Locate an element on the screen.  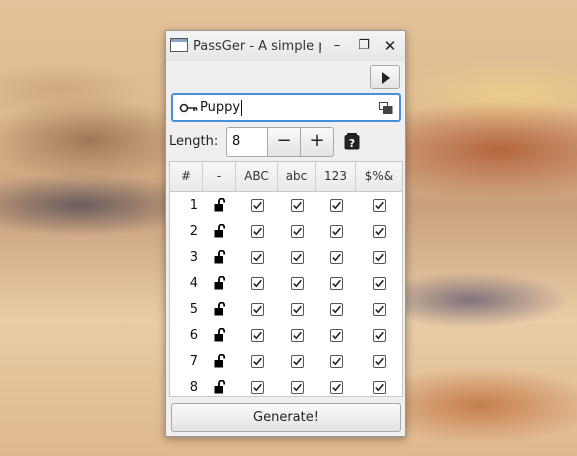
column-header-lowercase: abc is located at coordinates (297, 176).